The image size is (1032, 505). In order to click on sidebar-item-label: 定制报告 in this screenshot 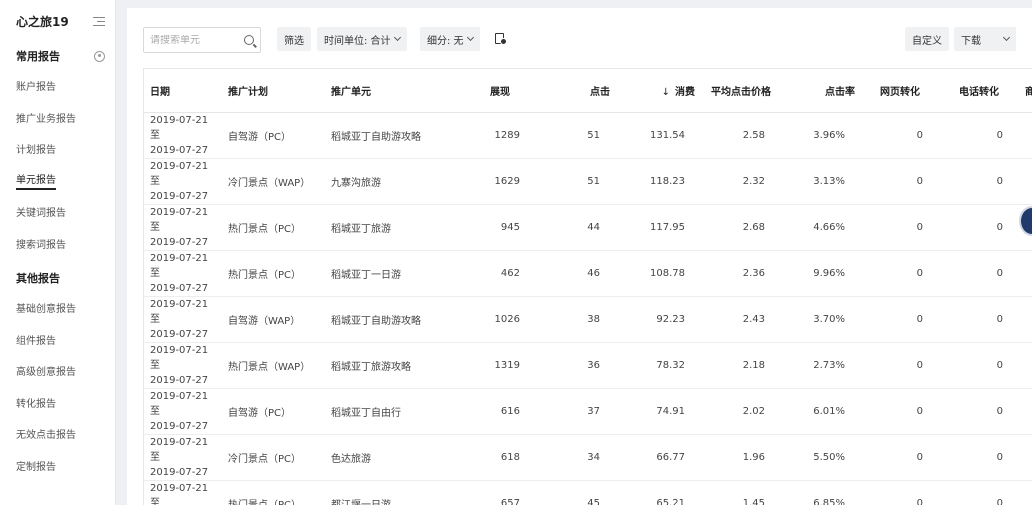, I will do `click(36, 467)`.